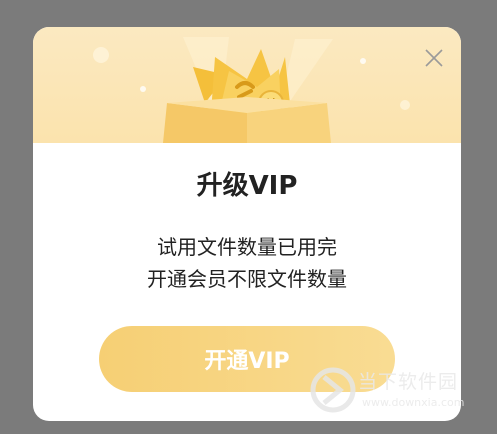 The image size is (497, 434). I want to click on description-line-1: 试用文件数量已用完, so click(247, 247).